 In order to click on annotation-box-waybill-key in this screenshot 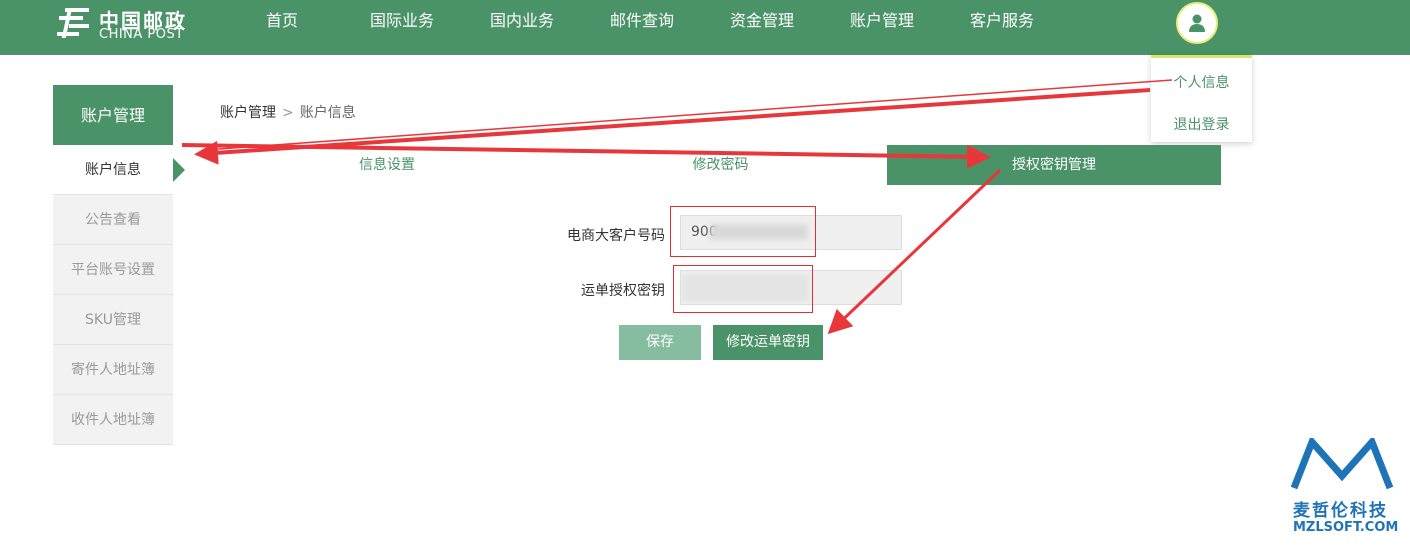, I will do `click(743, 289)`.